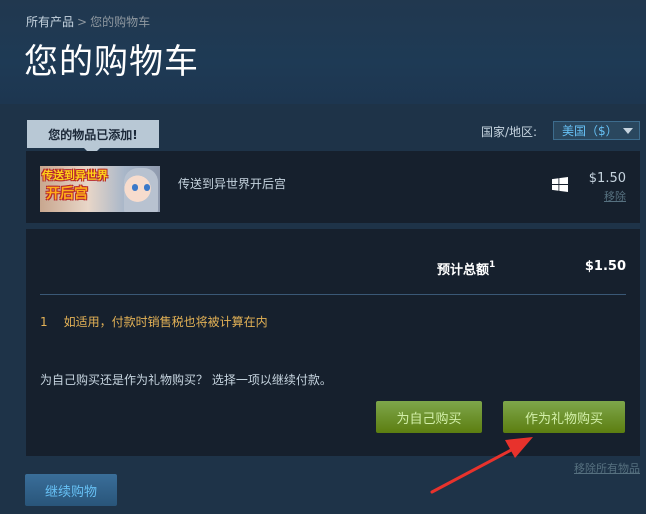  Describe the element at coordinates (100, 189) in the screenshot. I see `game-thumbnail: 传送到异世界 开后宫` at that location.